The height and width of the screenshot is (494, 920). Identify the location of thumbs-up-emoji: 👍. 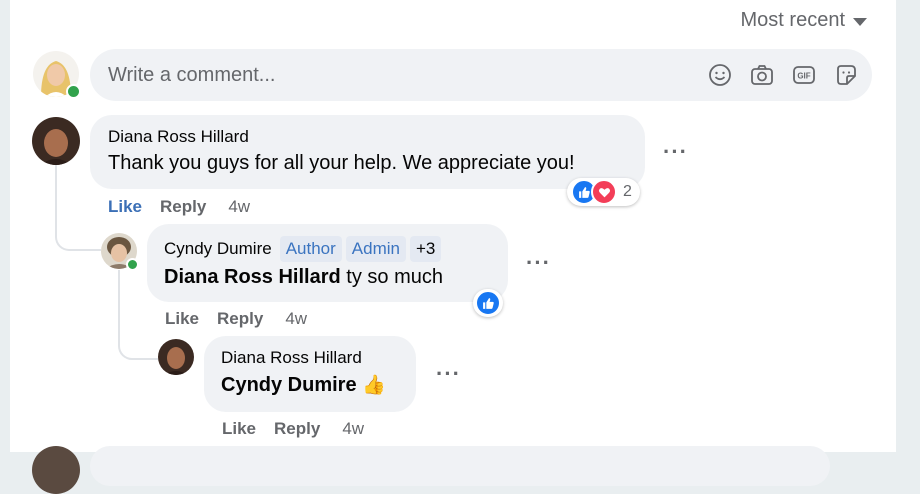
(374, 385).